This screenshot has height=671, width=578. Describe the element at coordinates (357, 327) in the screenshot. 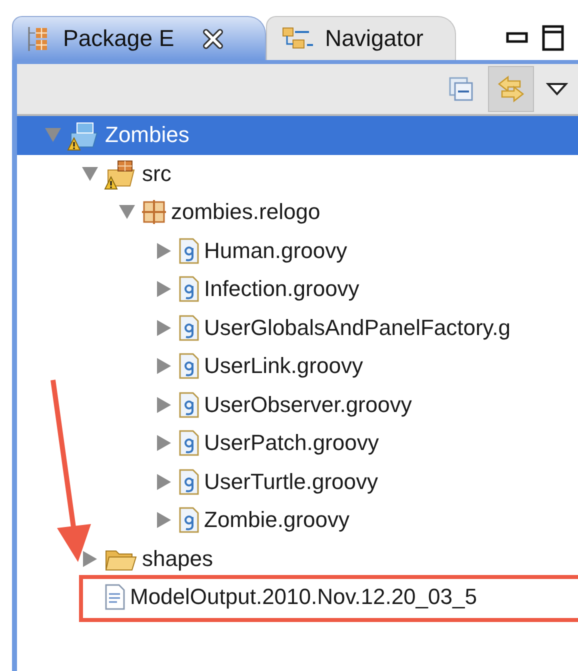

I see `tree-item: UserGlobalsAndPanelFactory.g` at that location.